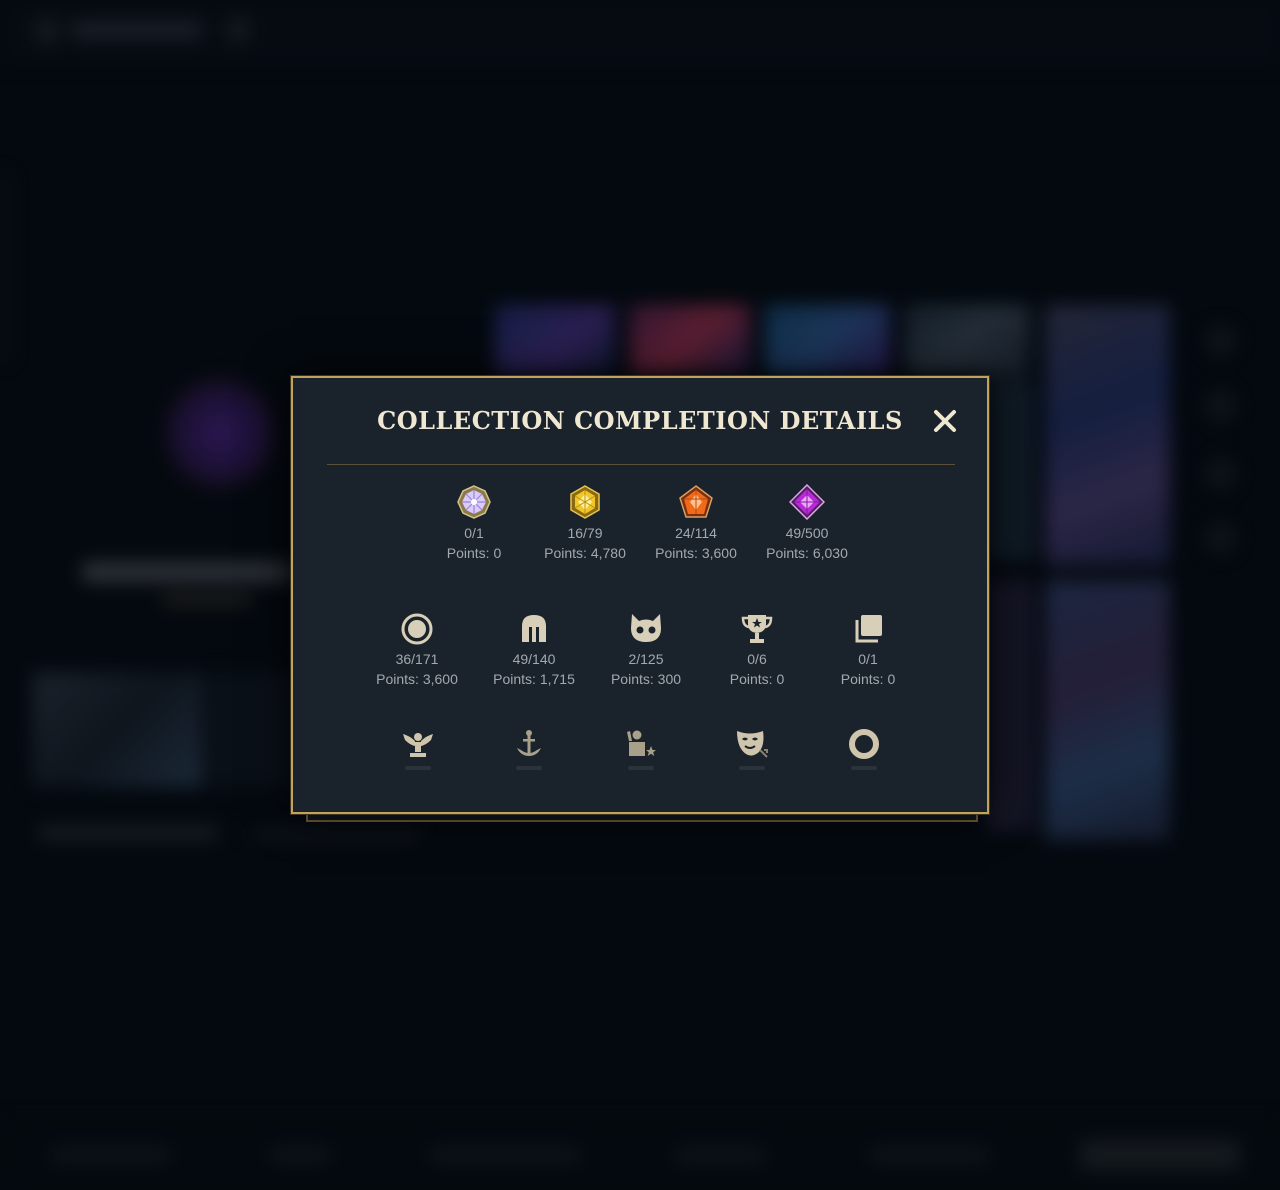 The width and height of the screenshot is (1280, 1190). I want to click on close-button, so click(945, 421).